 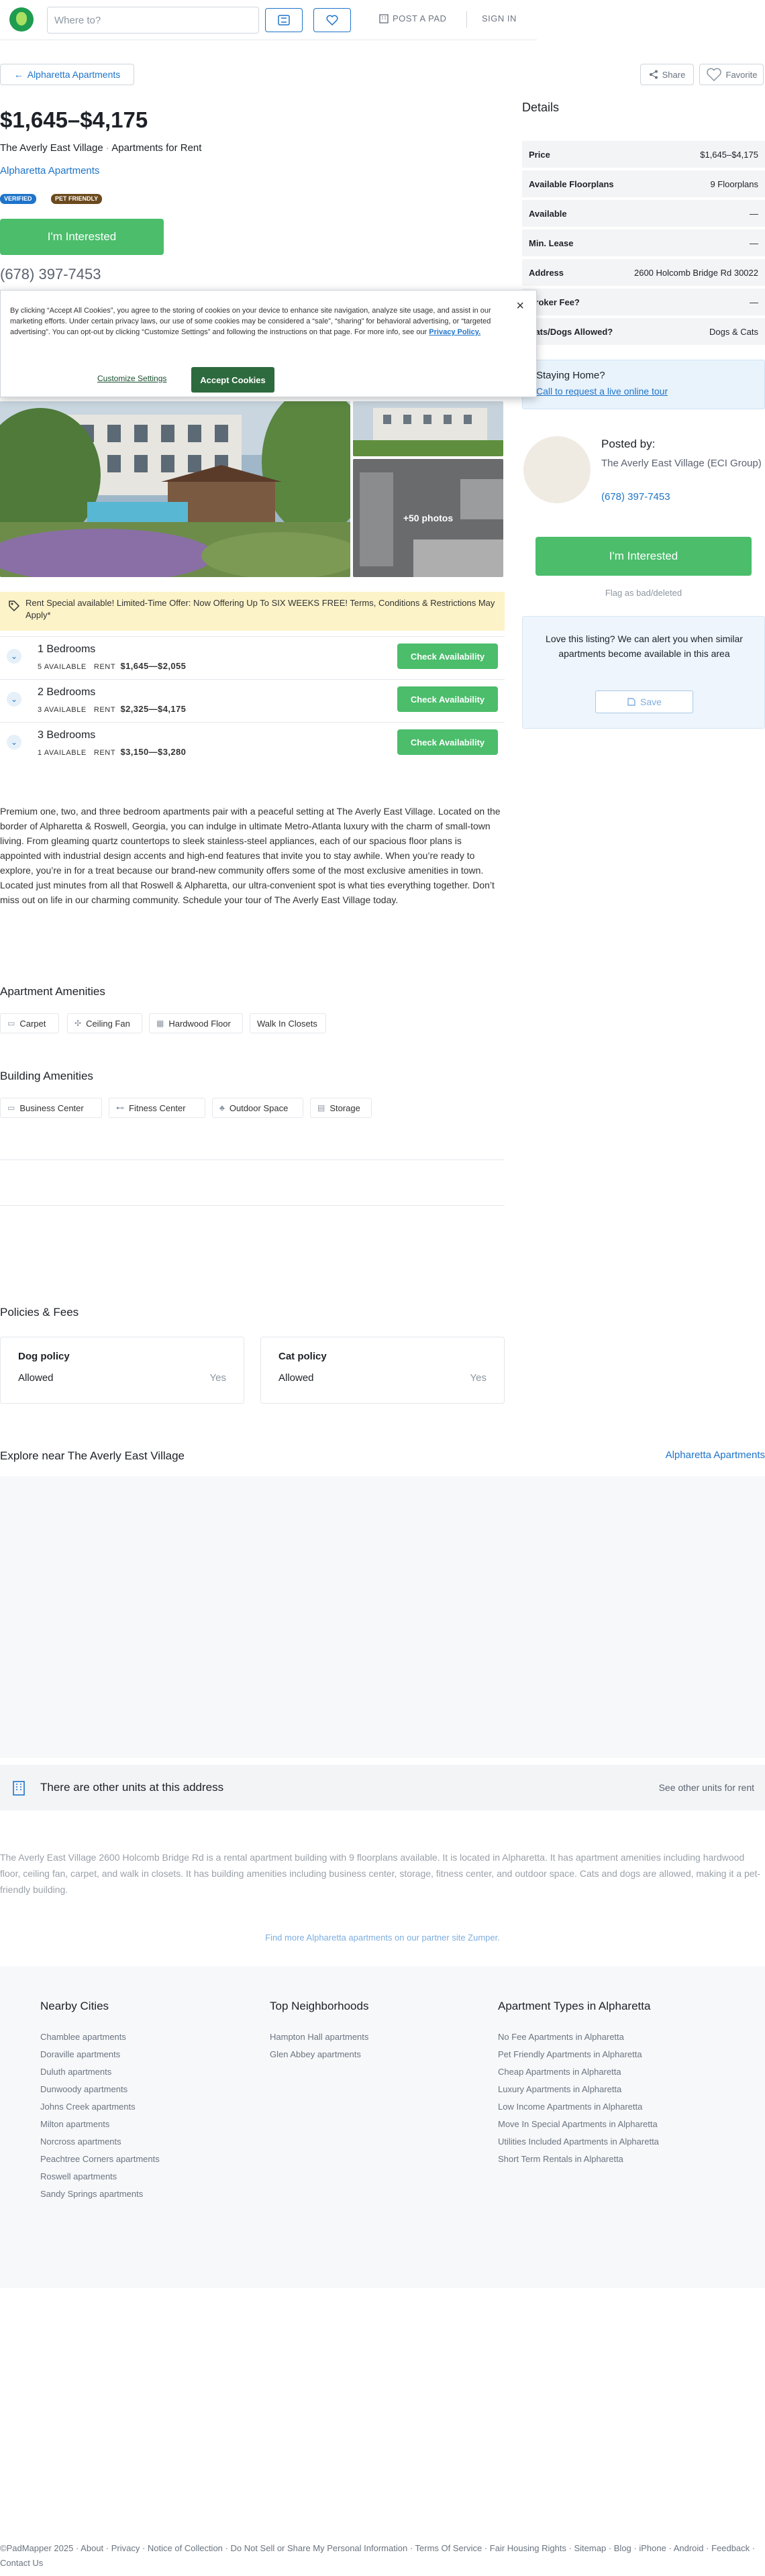 I want to click on poster-name: The Averly East Village (ECI Group), so click(x=681, y=463).